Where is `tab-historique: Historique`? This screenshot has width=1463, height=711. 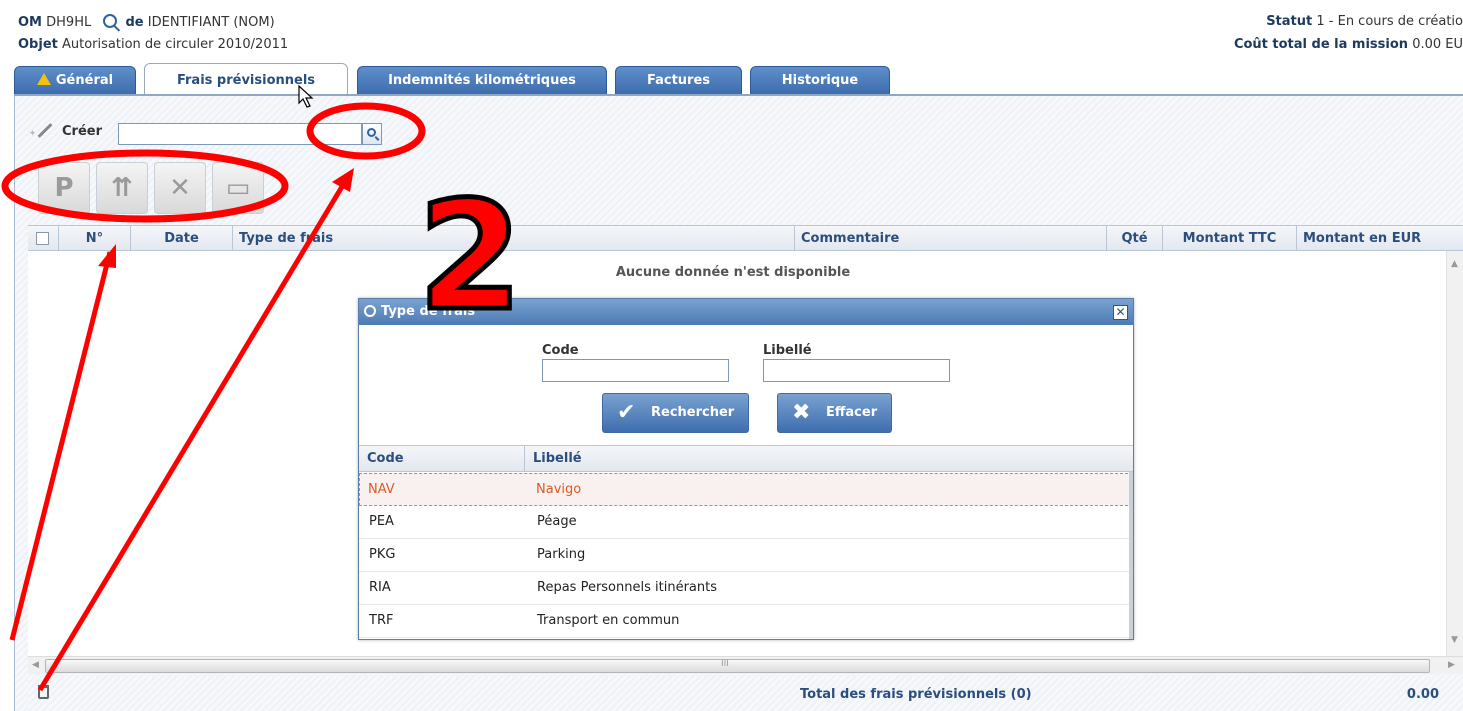
tab-historique: Historique is located at coordinates (820, 80).